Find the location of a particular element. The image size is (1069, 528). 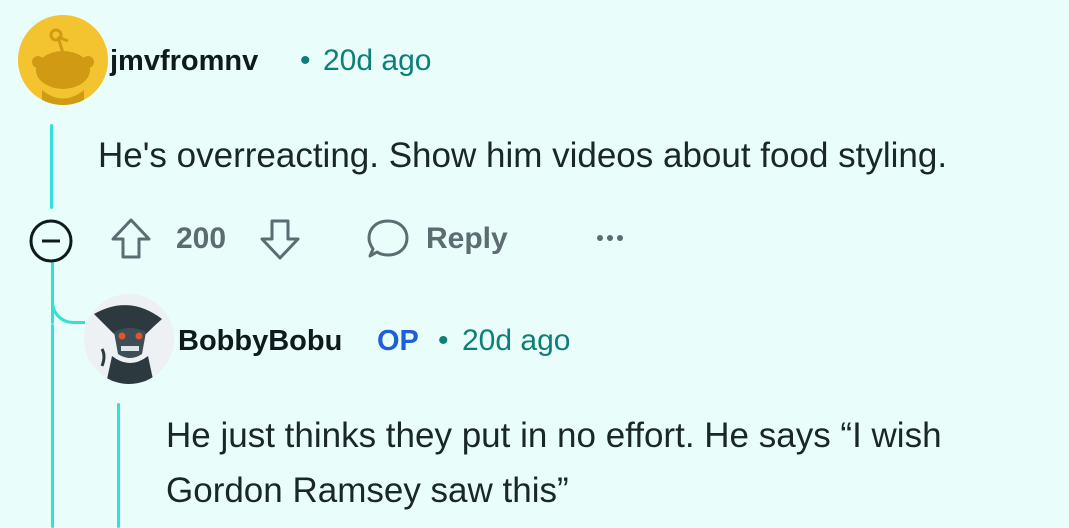

reply-timestamp: 20d ago is located at coordinates (516, 341).